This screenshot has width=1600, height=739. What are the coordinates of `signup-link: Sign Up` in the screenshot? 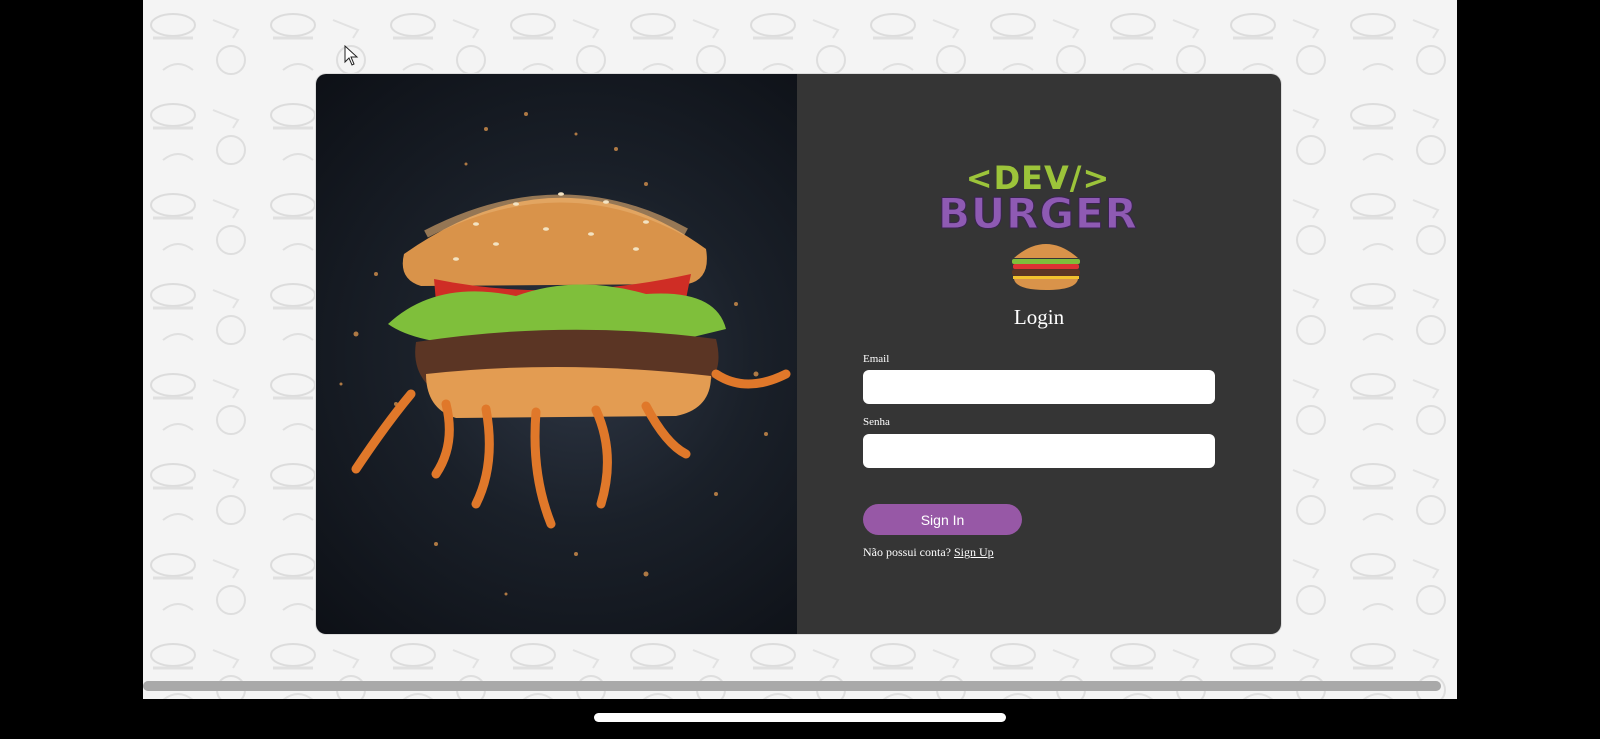 It's located at (974, 552).